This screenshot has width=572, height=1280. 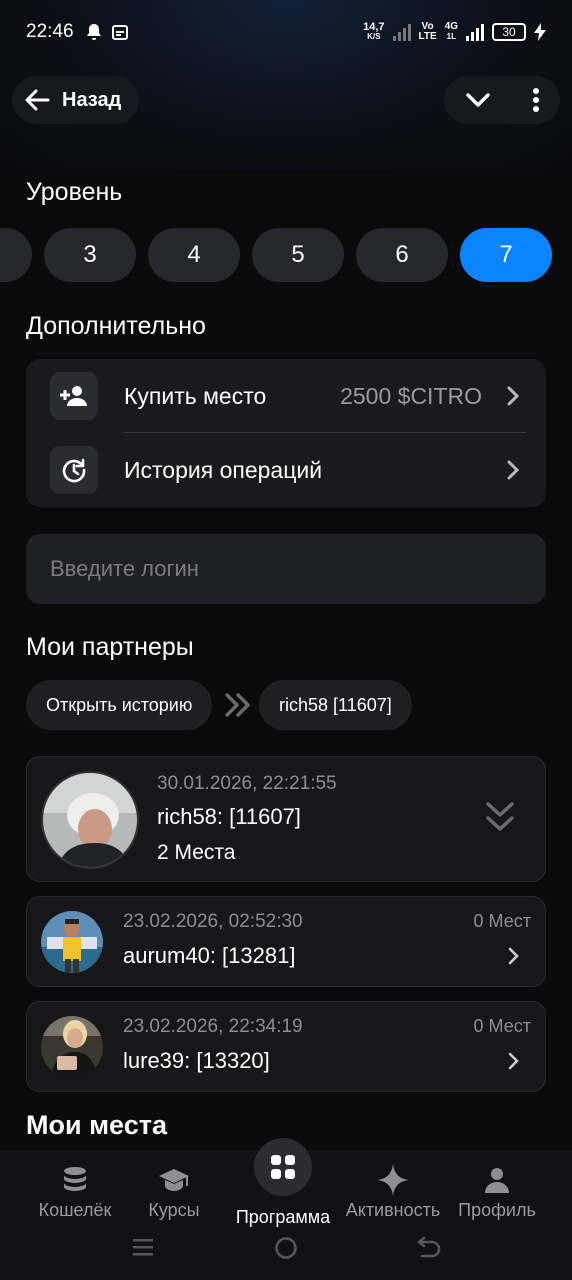 I want to click on battery-level: 30, so click(x=509, y=32).